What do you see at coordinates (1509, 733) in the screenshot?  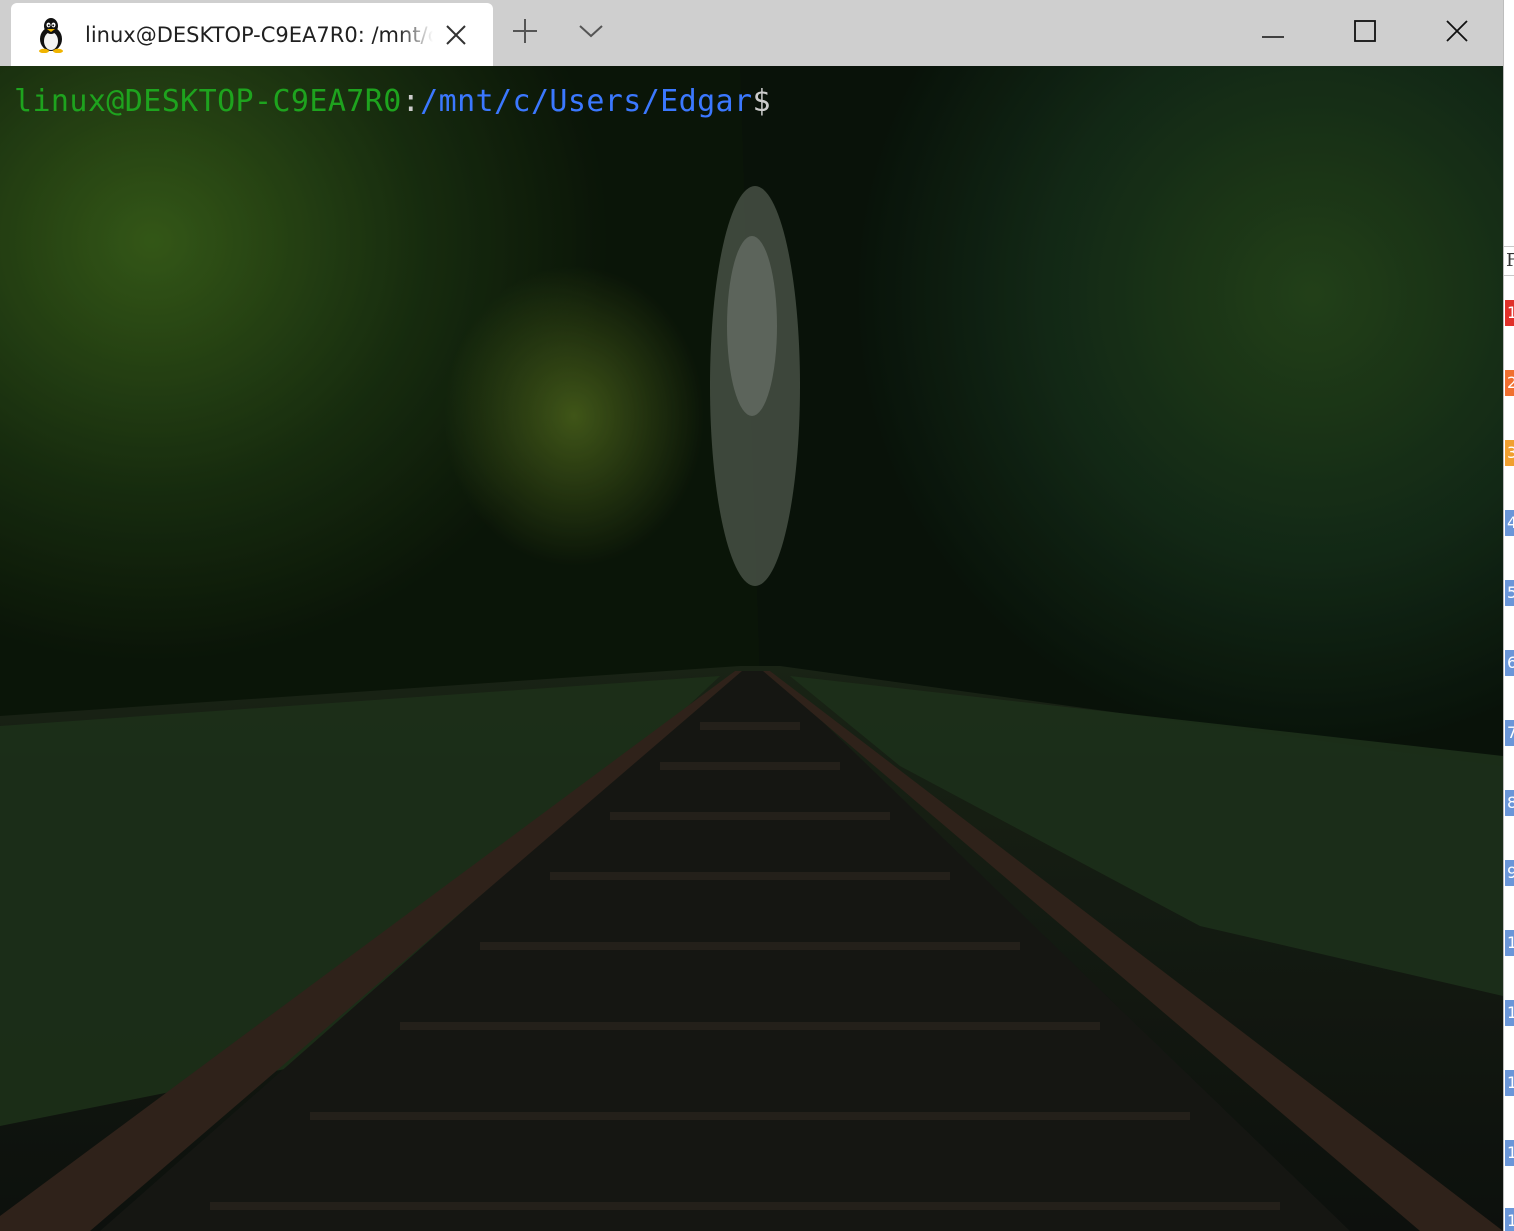 I see `background-window-row: 7` at bounding box center [1509, 733].